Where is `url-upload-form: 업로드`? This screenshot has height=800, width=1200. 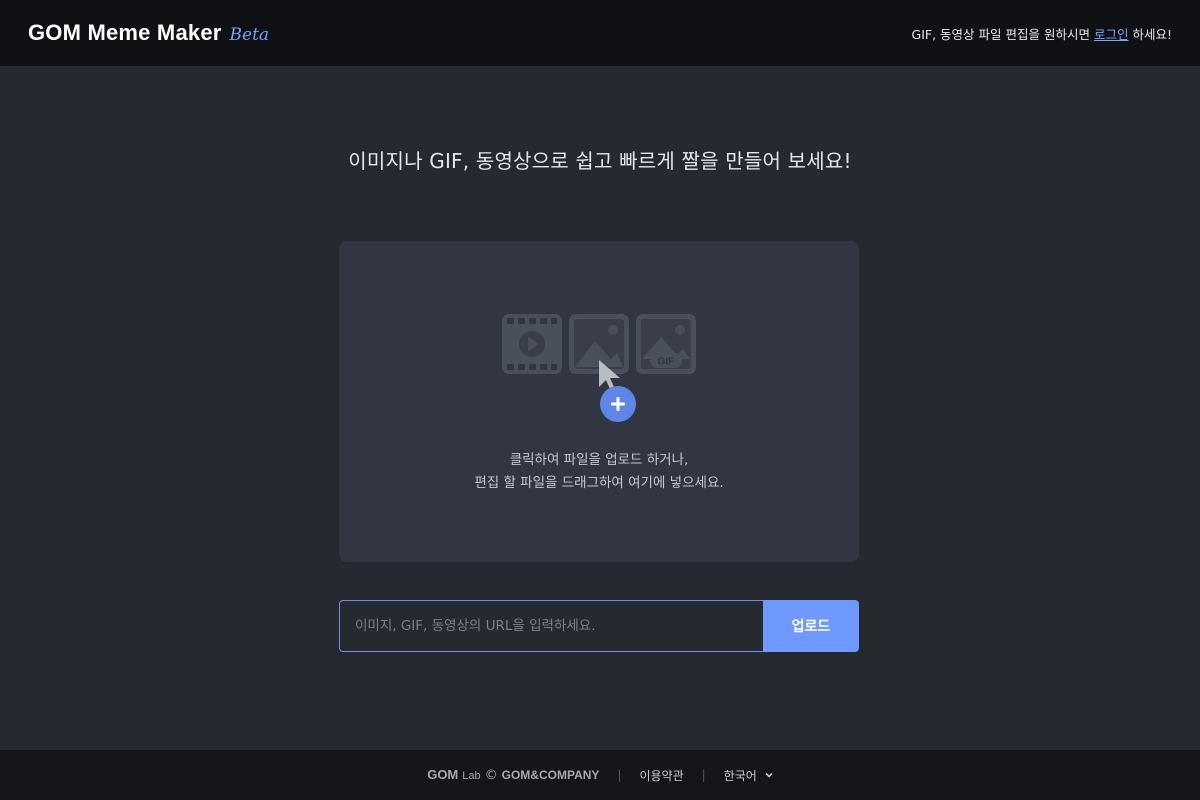
url-upload-form: 업로드 is located at coordinates (599, 626).